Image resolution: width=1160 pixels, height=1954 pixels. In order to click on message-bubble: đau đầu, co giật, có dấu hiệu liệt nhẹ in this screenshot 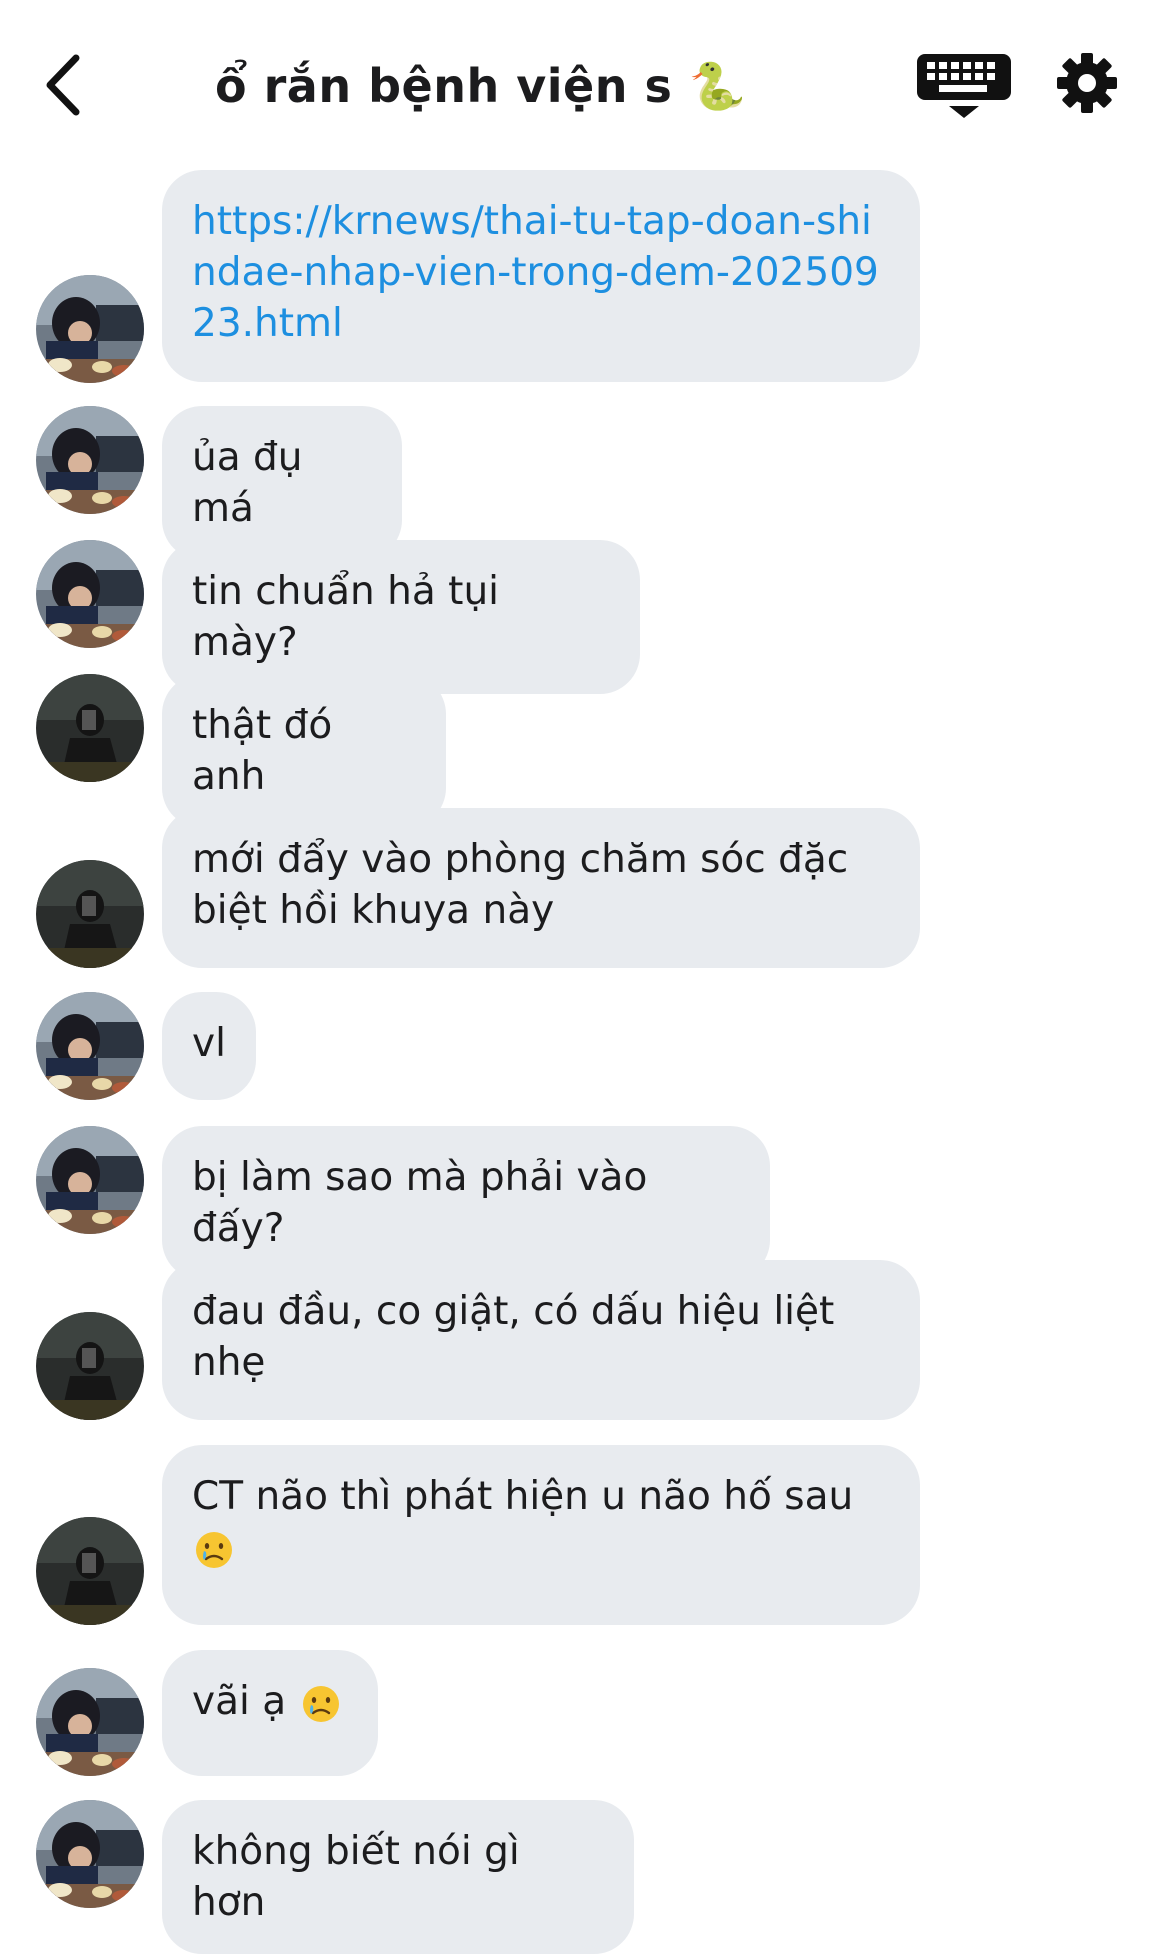, I will do `click(541, 1340)`.